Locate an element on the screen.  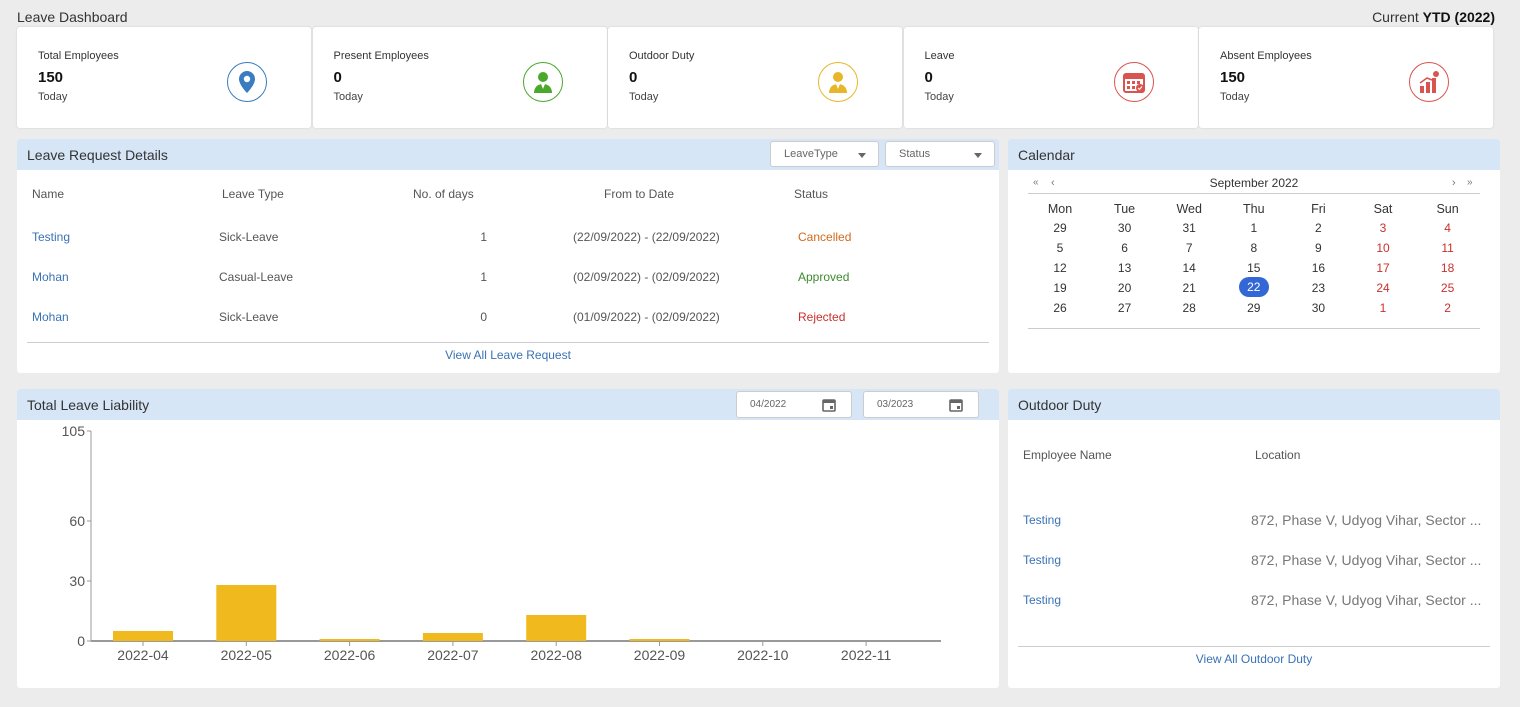
stat-label: Total Employees is located at coordinates (78, 56).